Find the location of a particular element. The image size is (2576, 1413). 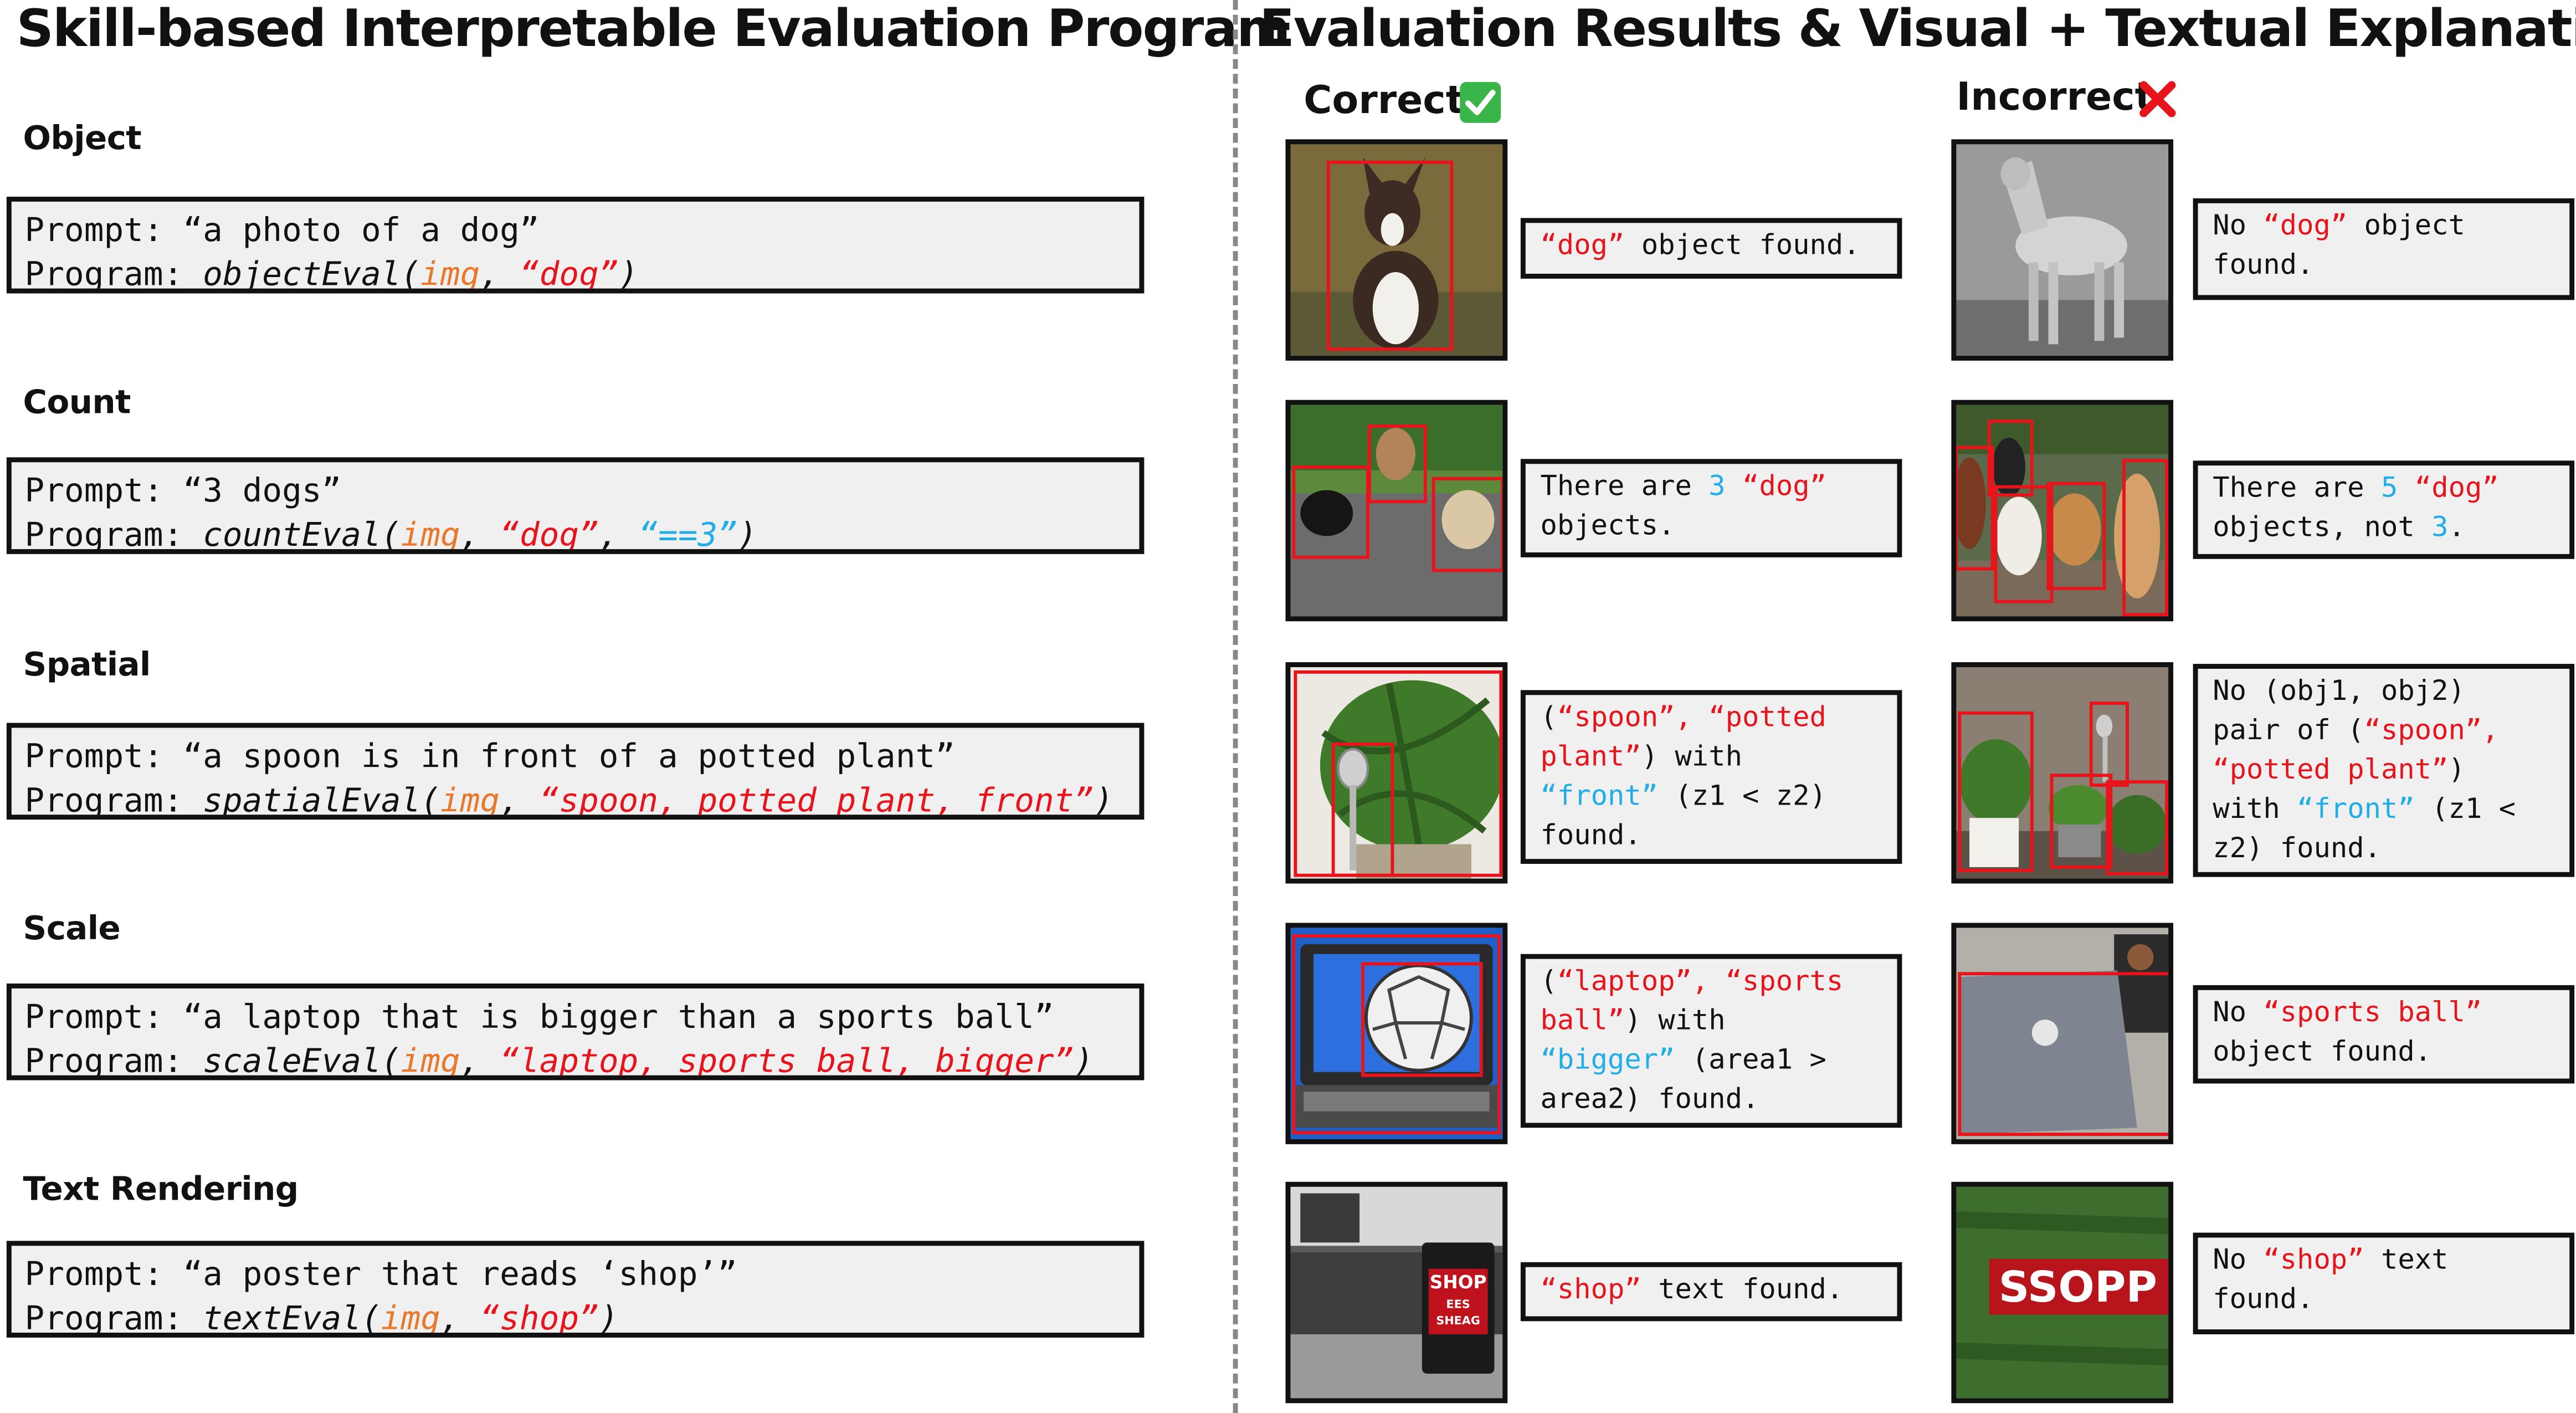

prompt-line: Prompt: “a poster that reads ‘shop’” is located at coordinates (582, 1274).